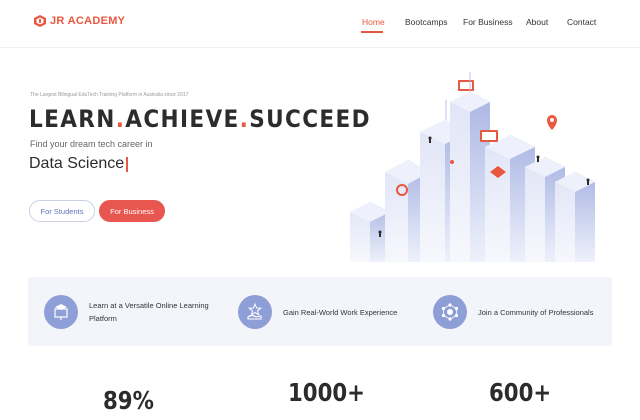  I want to click on stat-value: 600+, so click(520, 392).